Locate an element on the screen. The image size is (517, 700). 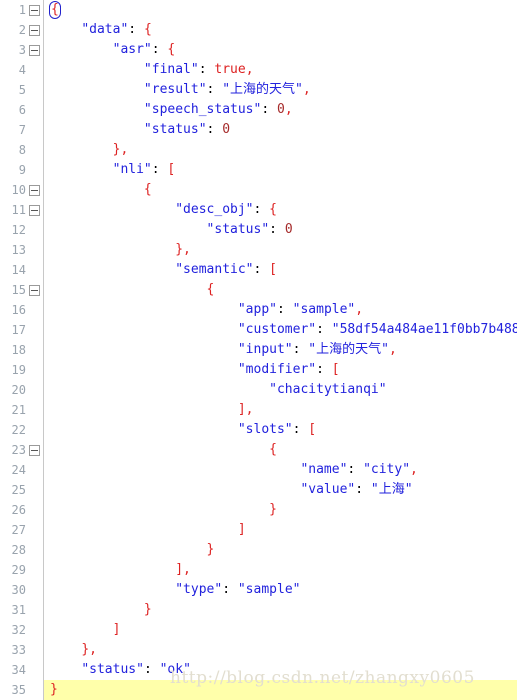
line-gutter: 16 is located at coordinates (22, 310).